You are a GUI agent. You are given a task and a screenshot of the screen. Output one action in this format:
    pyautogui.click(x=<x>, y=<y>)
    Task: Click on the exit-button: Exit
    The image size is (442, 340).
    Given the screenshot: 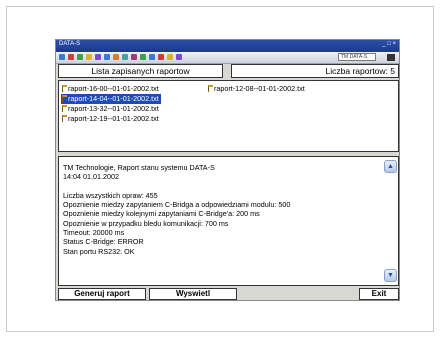 What is the action you would take?
    pyautogui.click(x=379, y=294)
    